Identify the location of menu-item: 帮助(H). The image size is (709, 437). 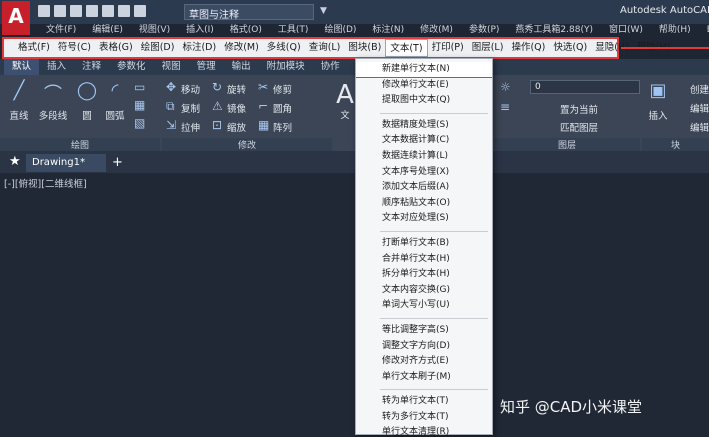
(675, 30).